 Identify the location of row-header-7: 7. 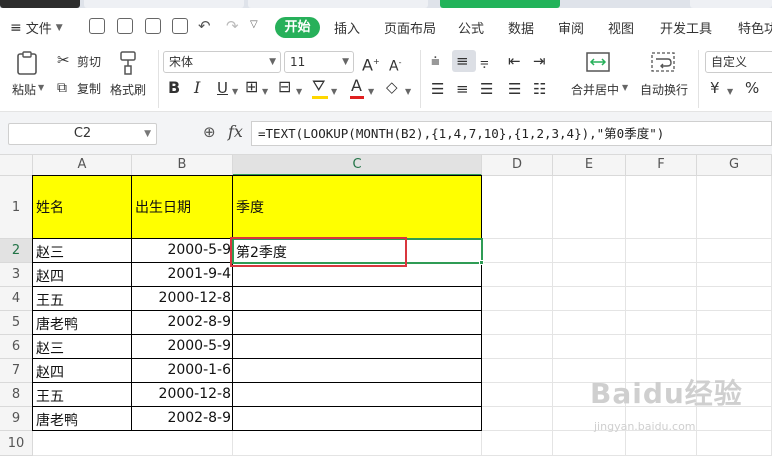
(16, 371).